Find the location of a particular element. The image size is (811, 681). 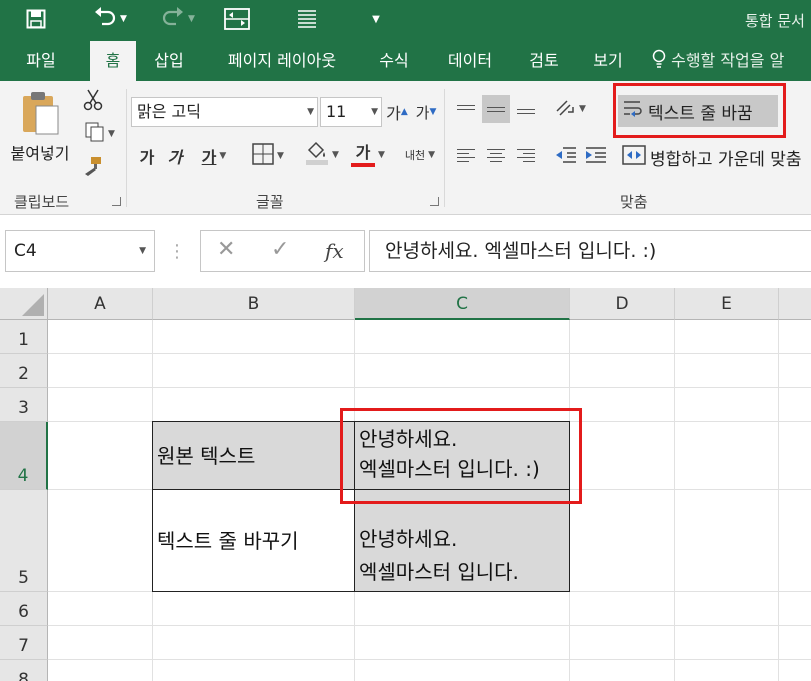

shrink-font-label: 가 is located at coordinates (422, 112).